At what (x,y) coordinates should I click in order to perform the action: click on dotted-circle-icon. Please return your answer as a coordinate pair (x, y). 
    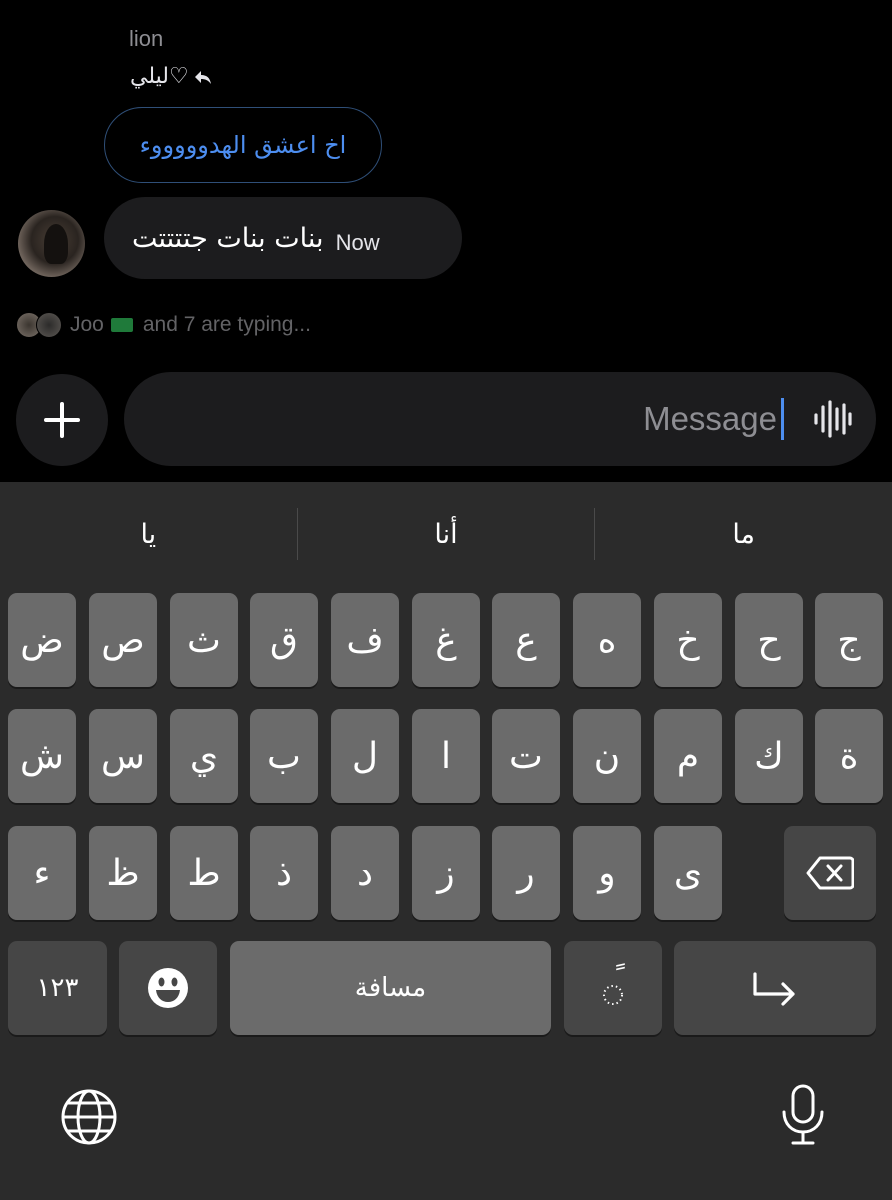
    Looking at the image, I should click on (613, 995).